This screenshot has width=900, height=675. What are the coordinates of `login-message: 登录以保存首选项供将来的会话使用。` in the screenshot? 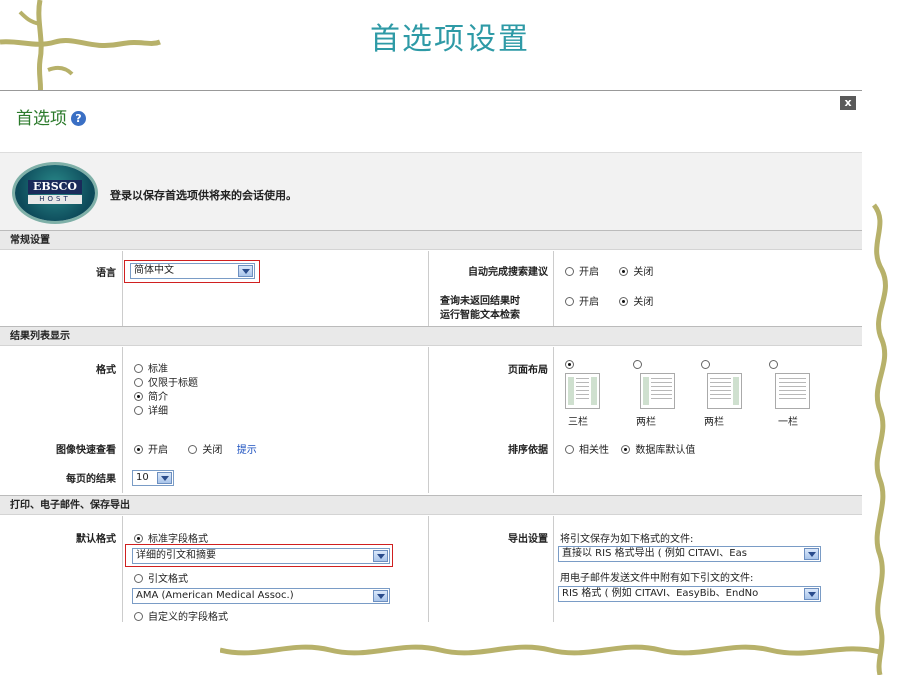 It's located at (203, 195).